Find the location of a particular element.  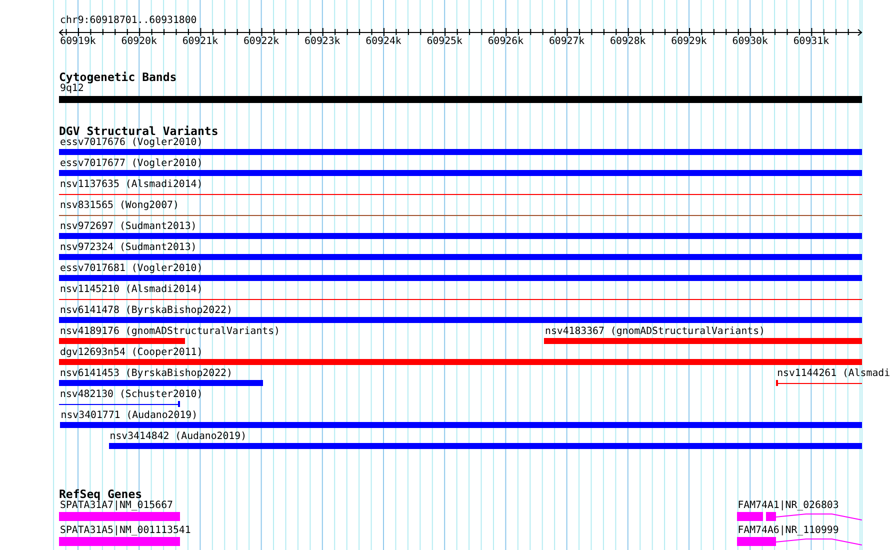

feature-label: FAM74A6|NR_110999 is located at coordinates (788, 530).